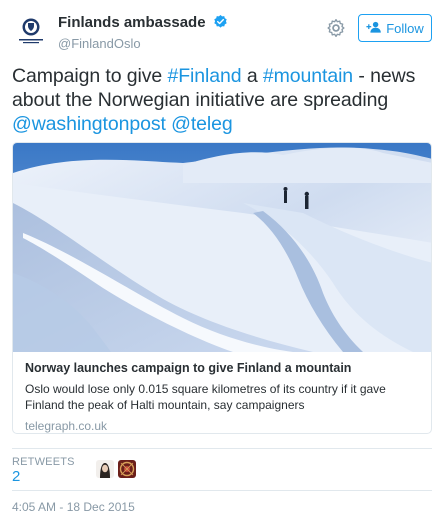  Describe the element at coordinates (143, 32) in the screenshot. I see `account-name-block: Finlands ambassade @FinlandOslo` at that location.